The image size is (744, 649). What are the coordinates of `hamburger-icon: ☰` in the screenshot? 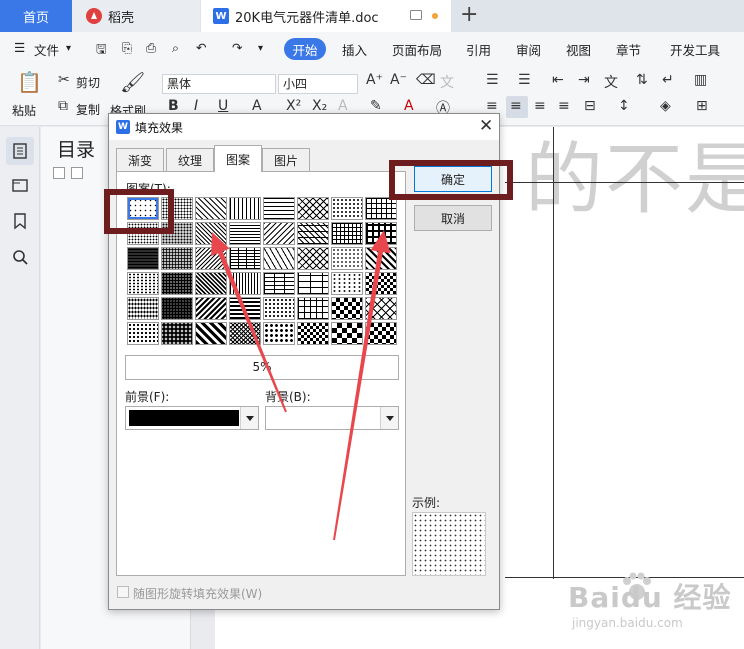 It's located at (19, 47).